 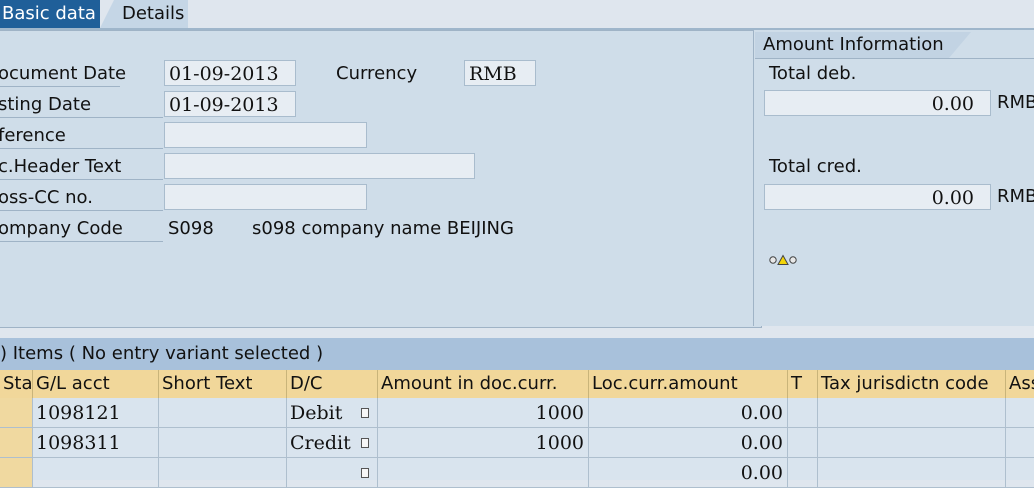 I want to click on gl-acct-cell, so click(x=96, y=473).